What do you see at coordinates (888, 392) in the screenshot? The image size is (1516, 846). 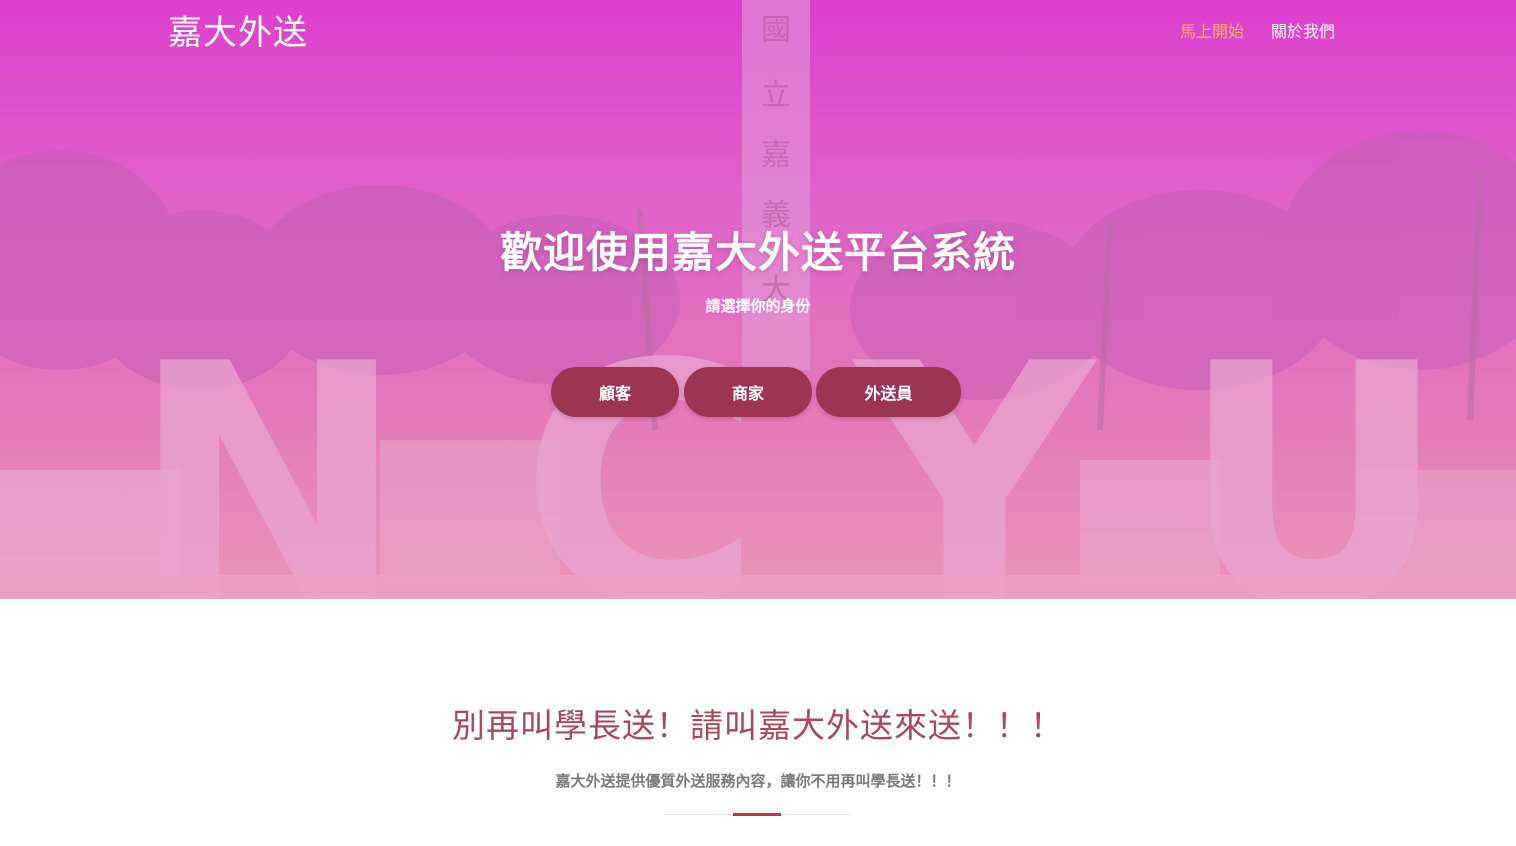 I see `courier-role-button: 外送員` at bounding box center [888, 392].